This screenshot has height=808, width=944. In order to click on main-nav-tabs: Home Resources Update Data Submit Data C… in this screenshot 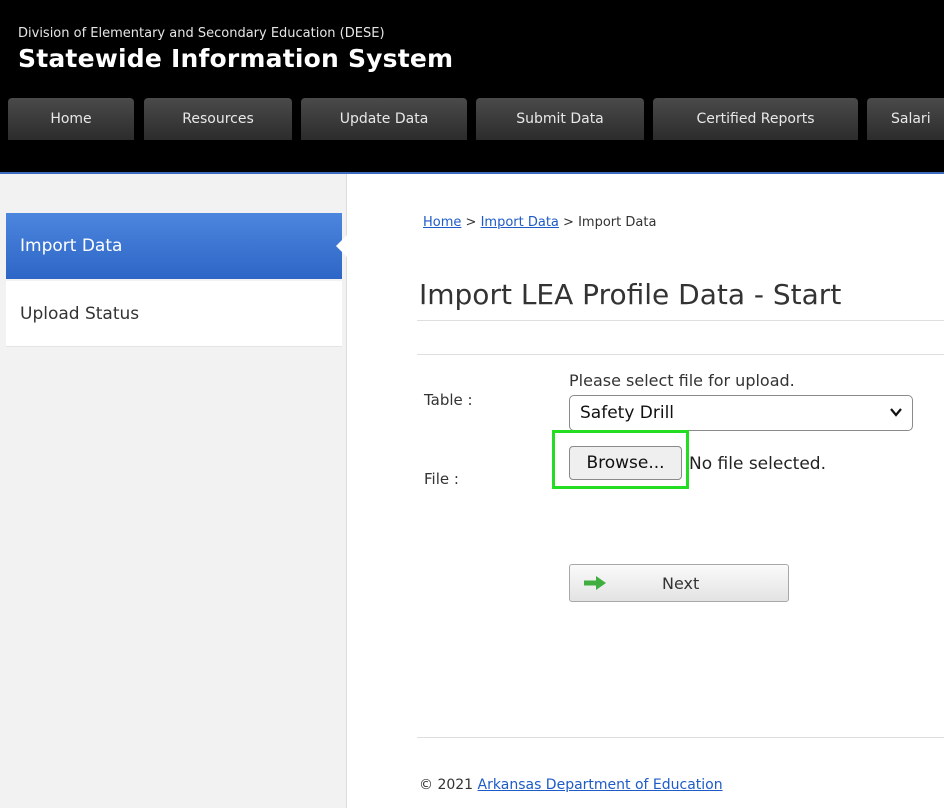, I will do `click(472, 119)`.